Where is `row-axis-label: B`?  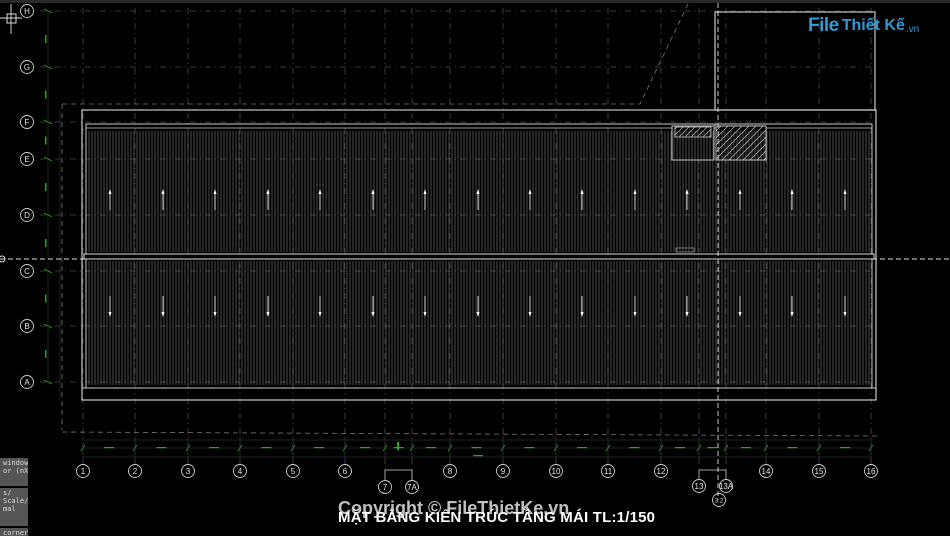 row-axis-label: B is located at coordinates (26, 326).